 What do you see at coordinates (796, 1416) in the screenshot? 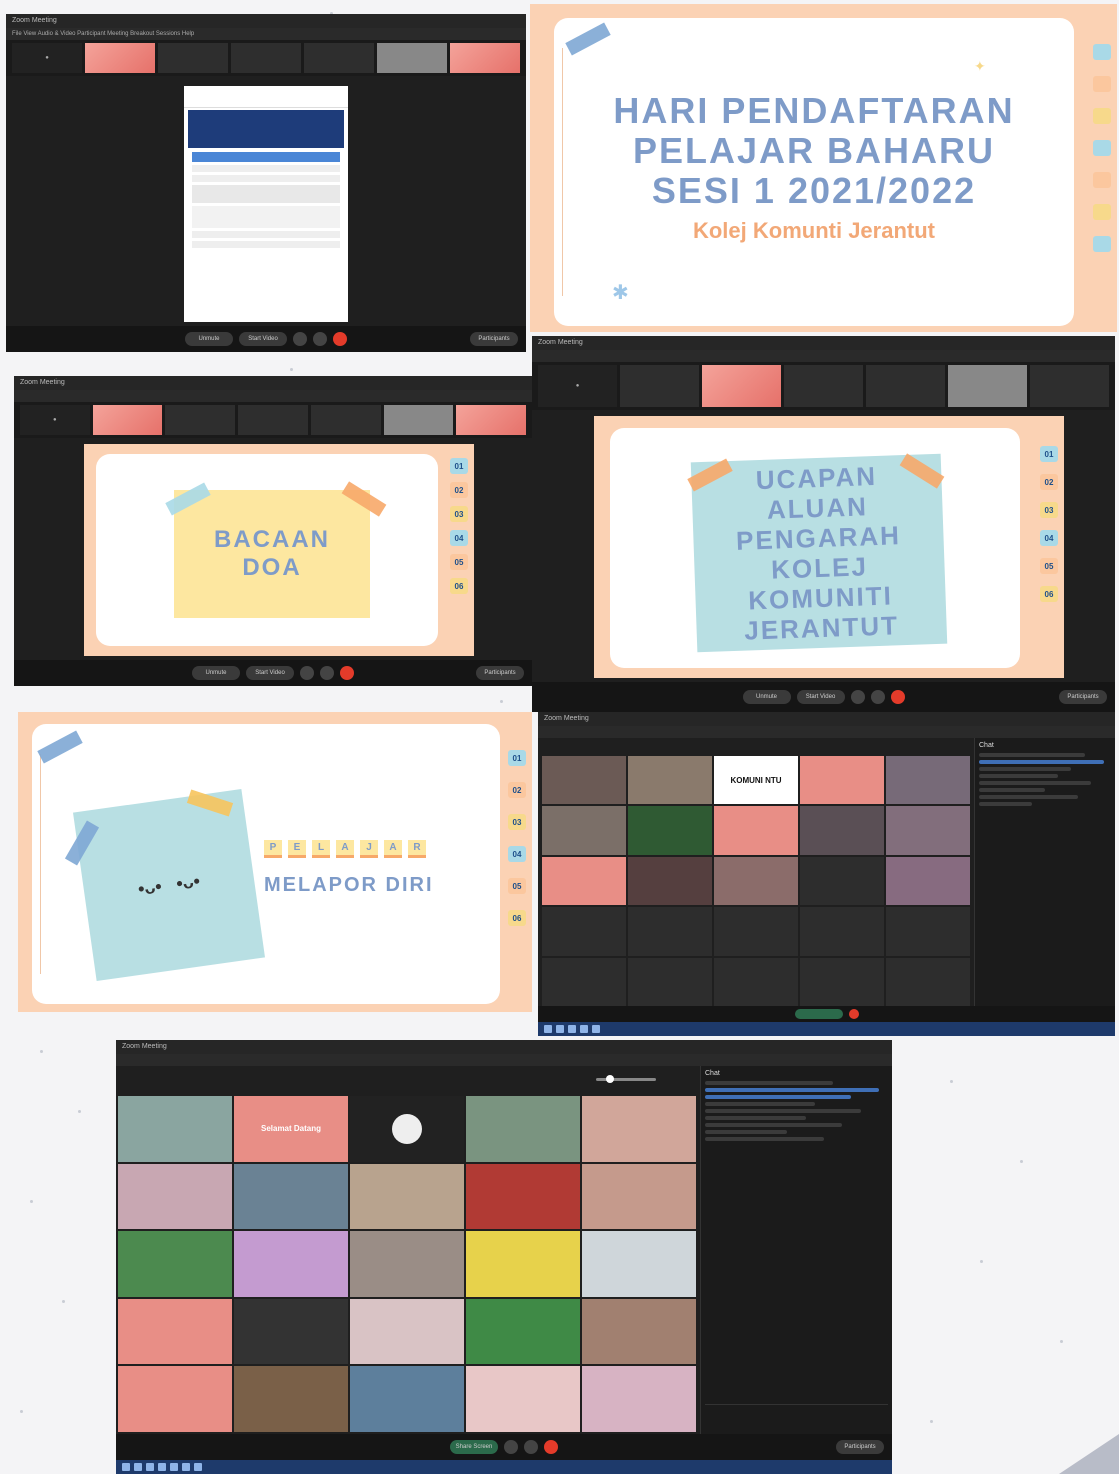
I see `chat-input` at bounding box center [796, 1416].